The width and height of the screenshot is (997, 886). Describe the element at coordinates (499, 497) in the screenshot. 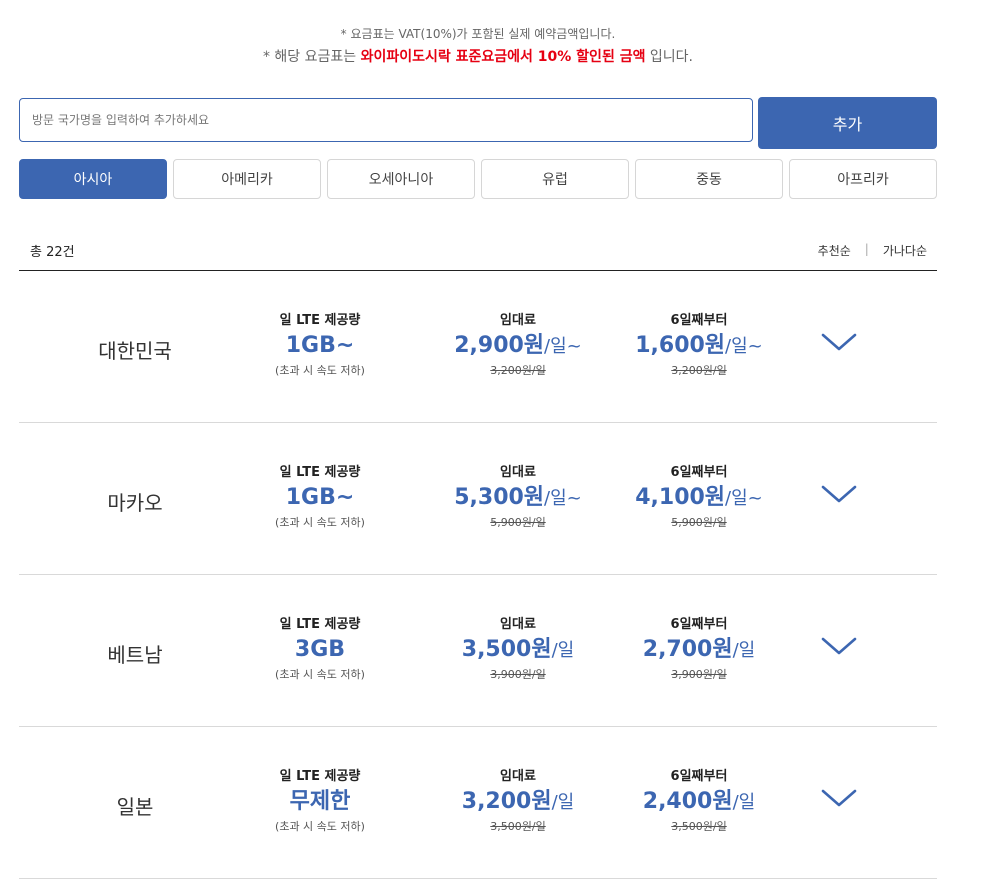

I see `rent-price-amount: 5,300원` at that location.